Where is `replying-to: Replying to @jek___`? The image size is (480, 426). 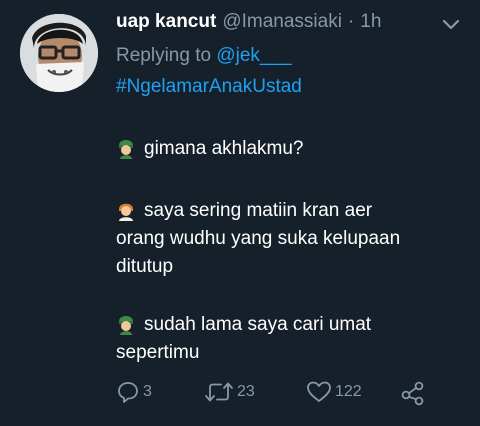
replying-to: Replying to @jek___ is located at coordinates (204, 56).